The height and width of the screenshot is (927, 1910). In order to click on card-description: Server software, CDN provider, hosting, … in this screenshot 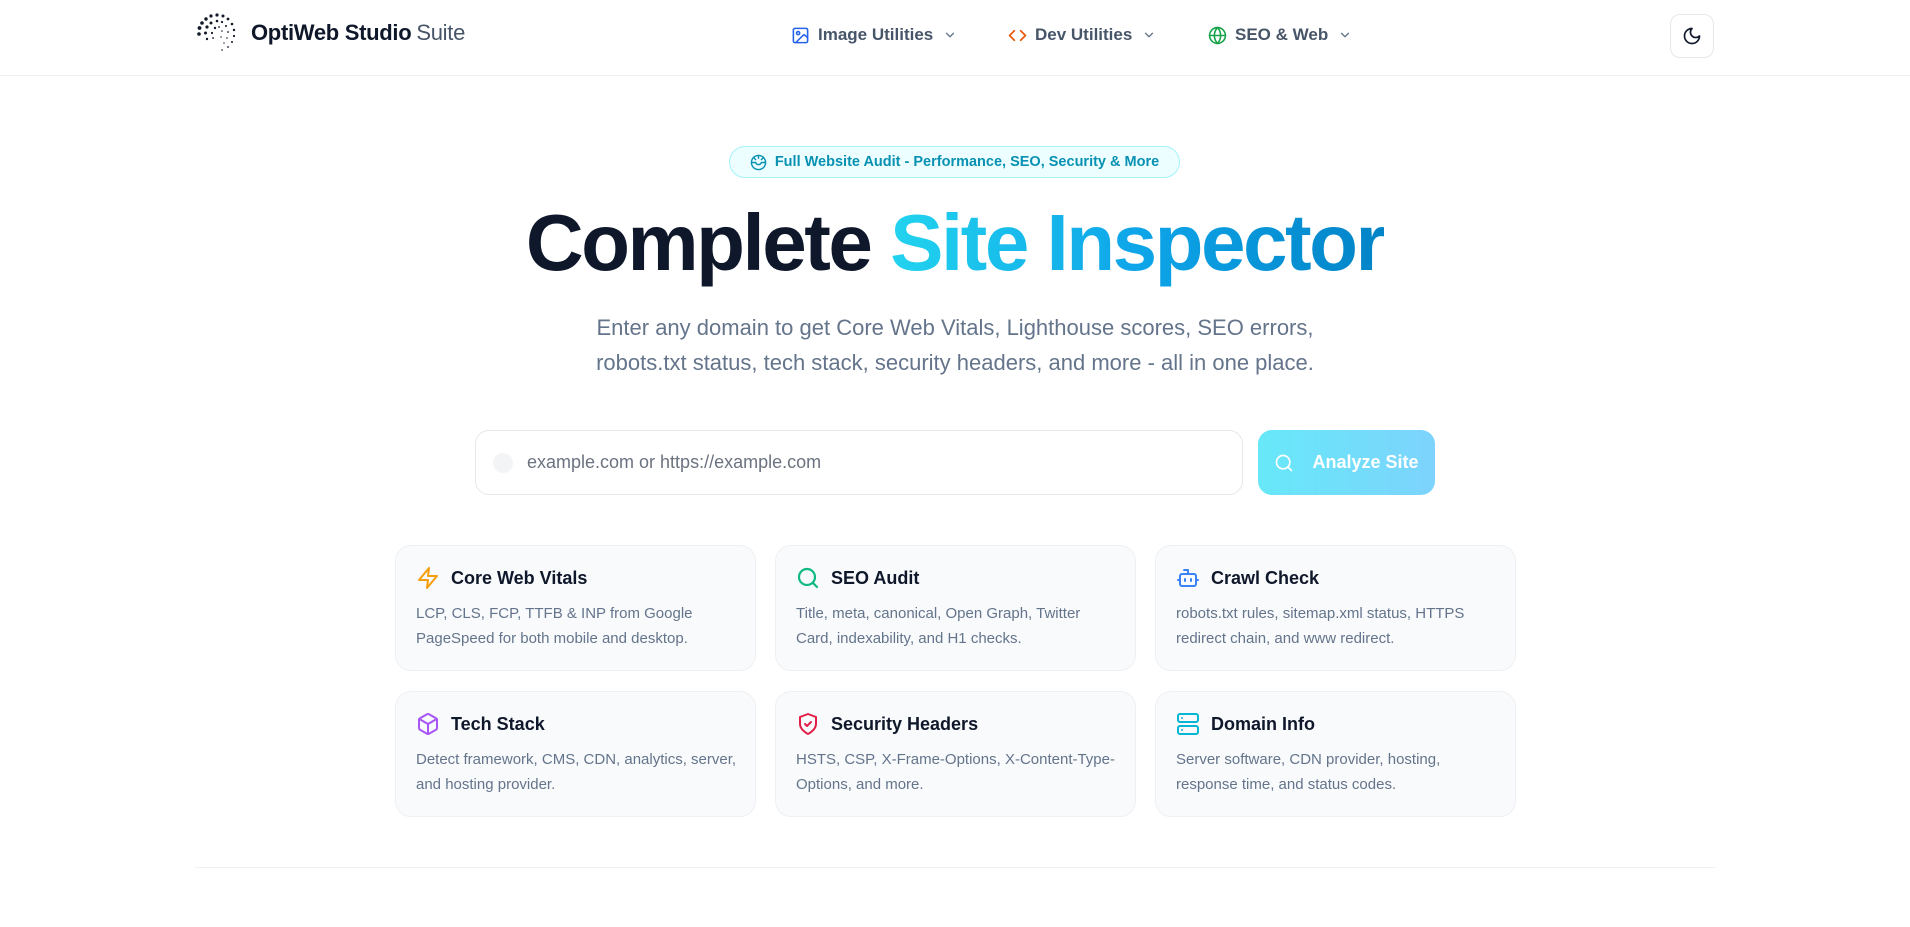, I will do `click(1308, 772)`.